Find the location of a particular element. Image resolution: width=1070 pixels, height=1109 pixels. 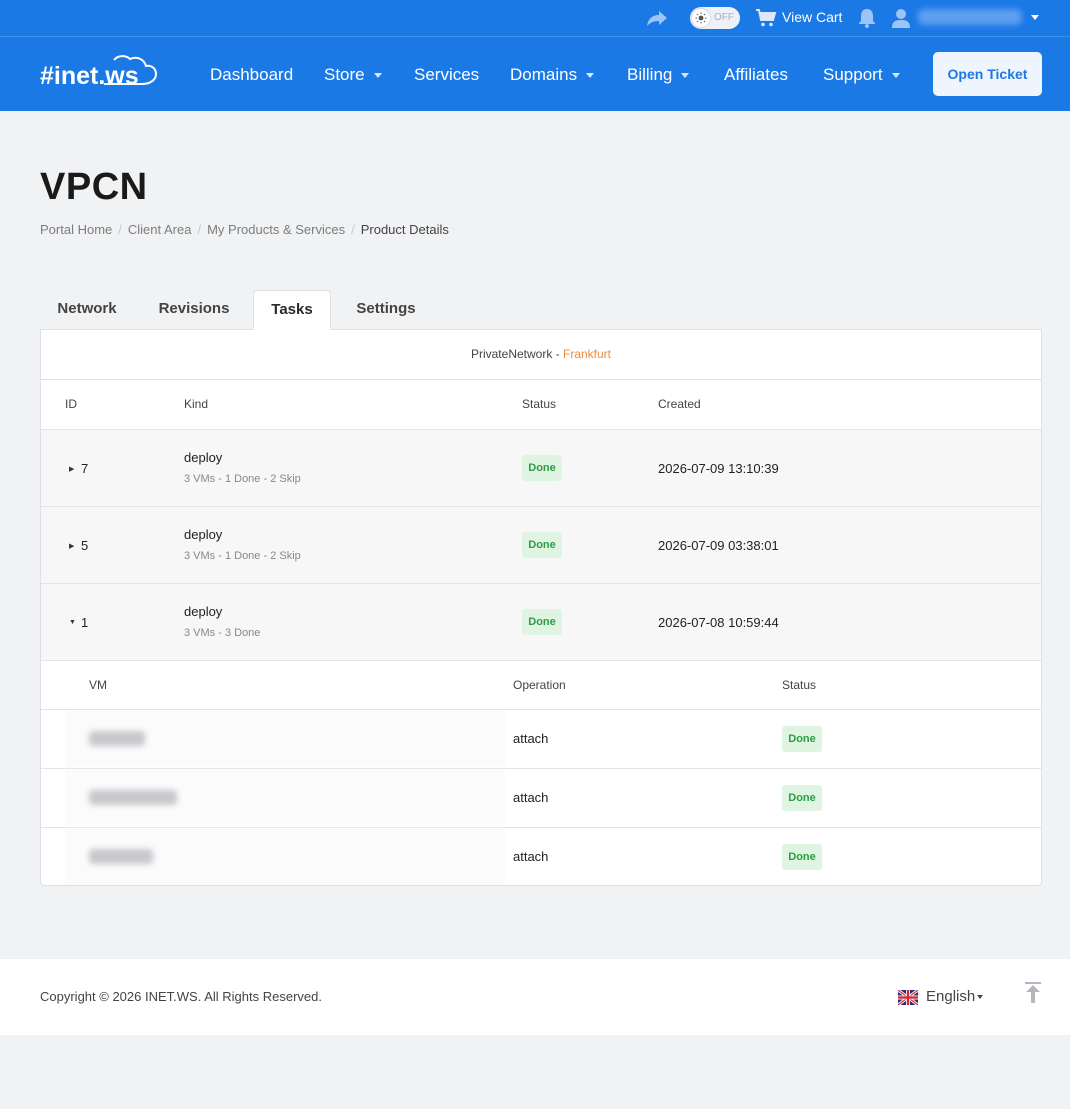

sun-icon is located at coordinates (701, 18).